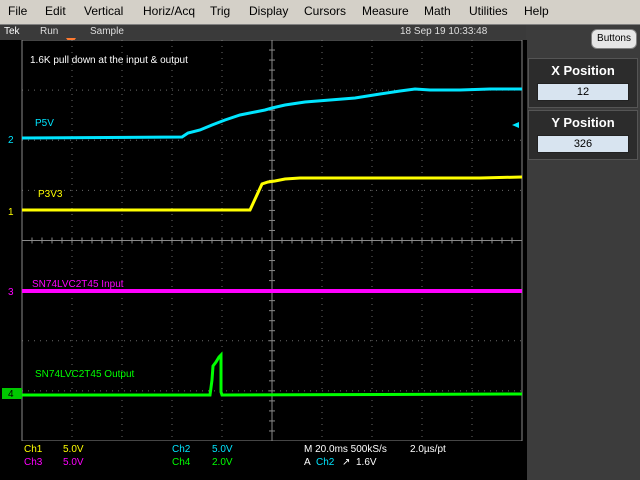 This screenshot has height=480, width=640. What do you see at coordinates (268, 11) in the screenshot?
I see `menu-display: Display` at bounding box center [268, 11].